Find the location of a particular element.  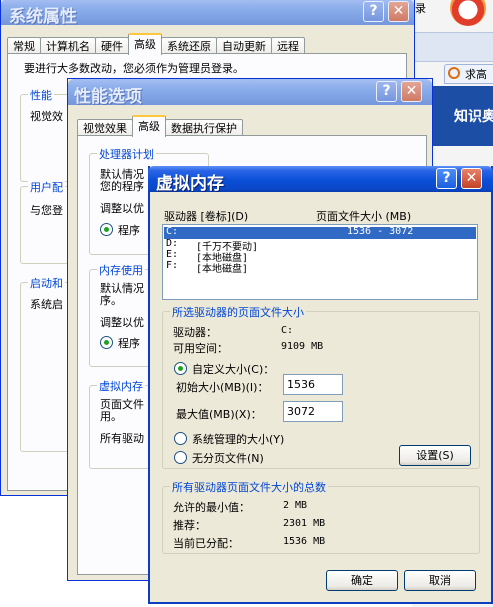

set-button: 设置(S) is located at coordinates (435, 455).